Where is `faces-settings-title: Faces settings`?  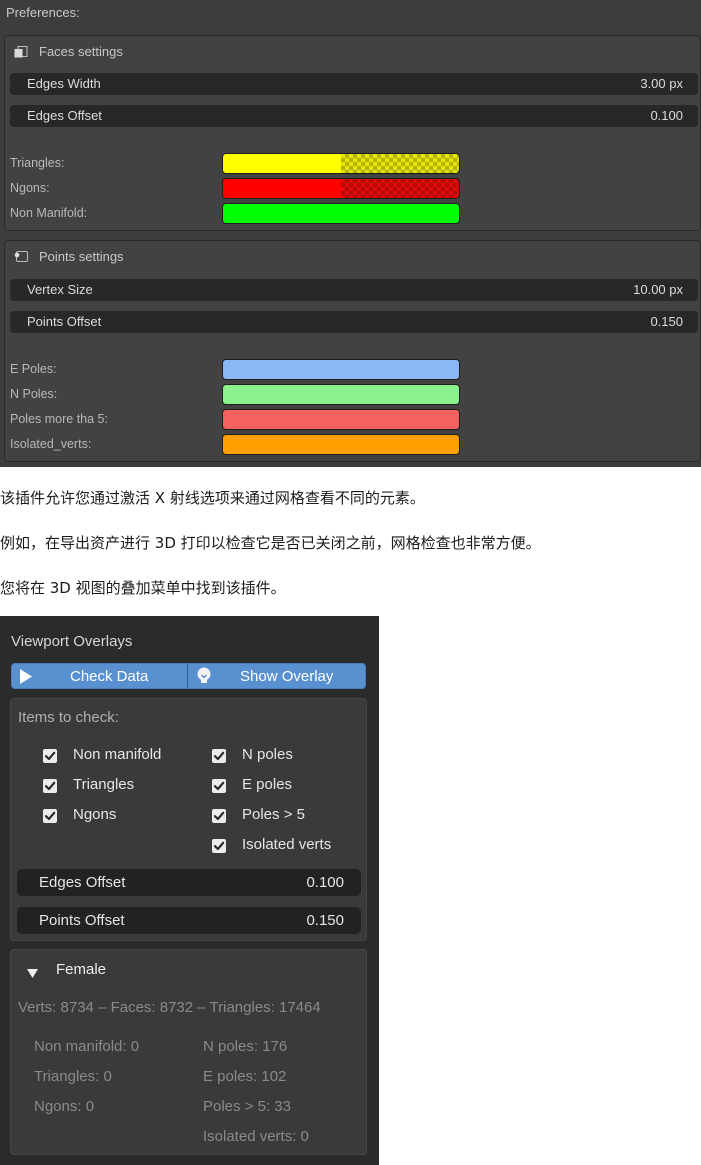
faces-settings-title: Faces settings is located at coordinates (81, 51).